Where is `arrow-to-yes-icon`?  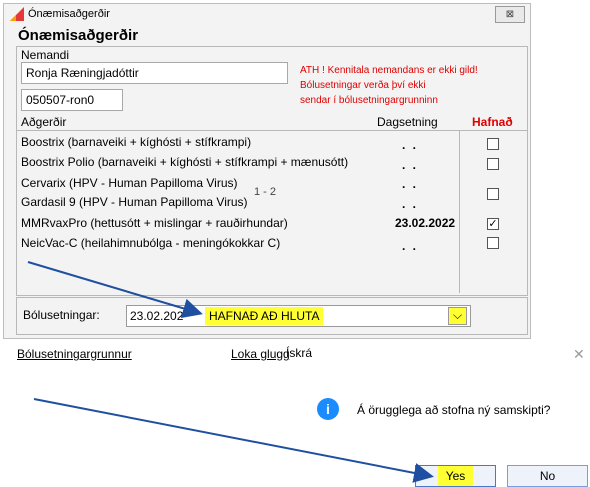 arrow-to-yes-icon is located at coordinates (233, 440).